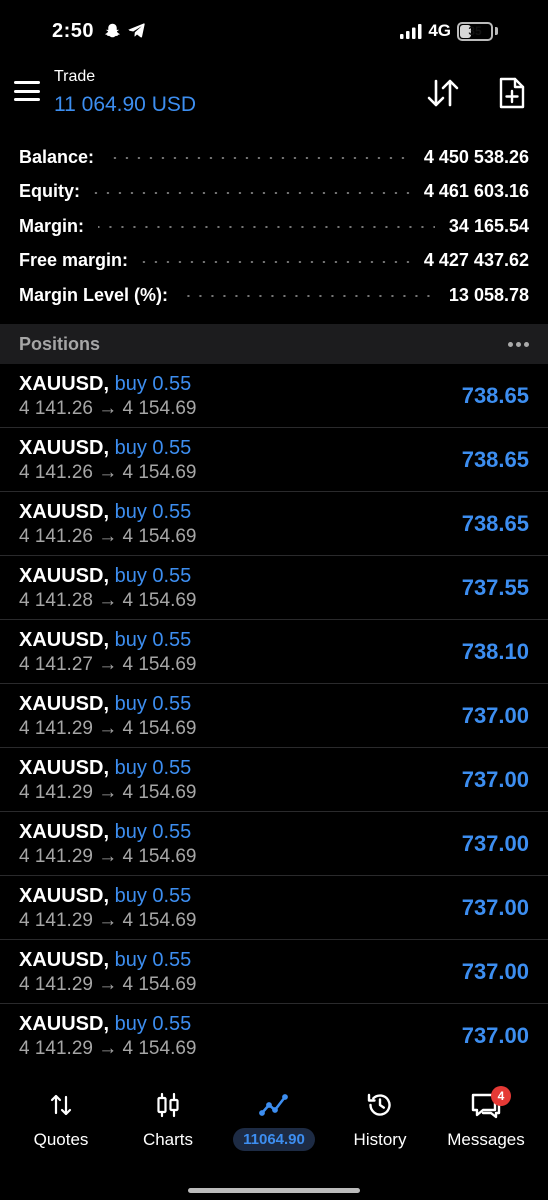 Image resolution: width=548 pixels, height=1200 pixels. What do you see at coordinates (488, 225) in the screenshot?
I see `summary-value: 34 165.54` at bounding box center [488, 225].